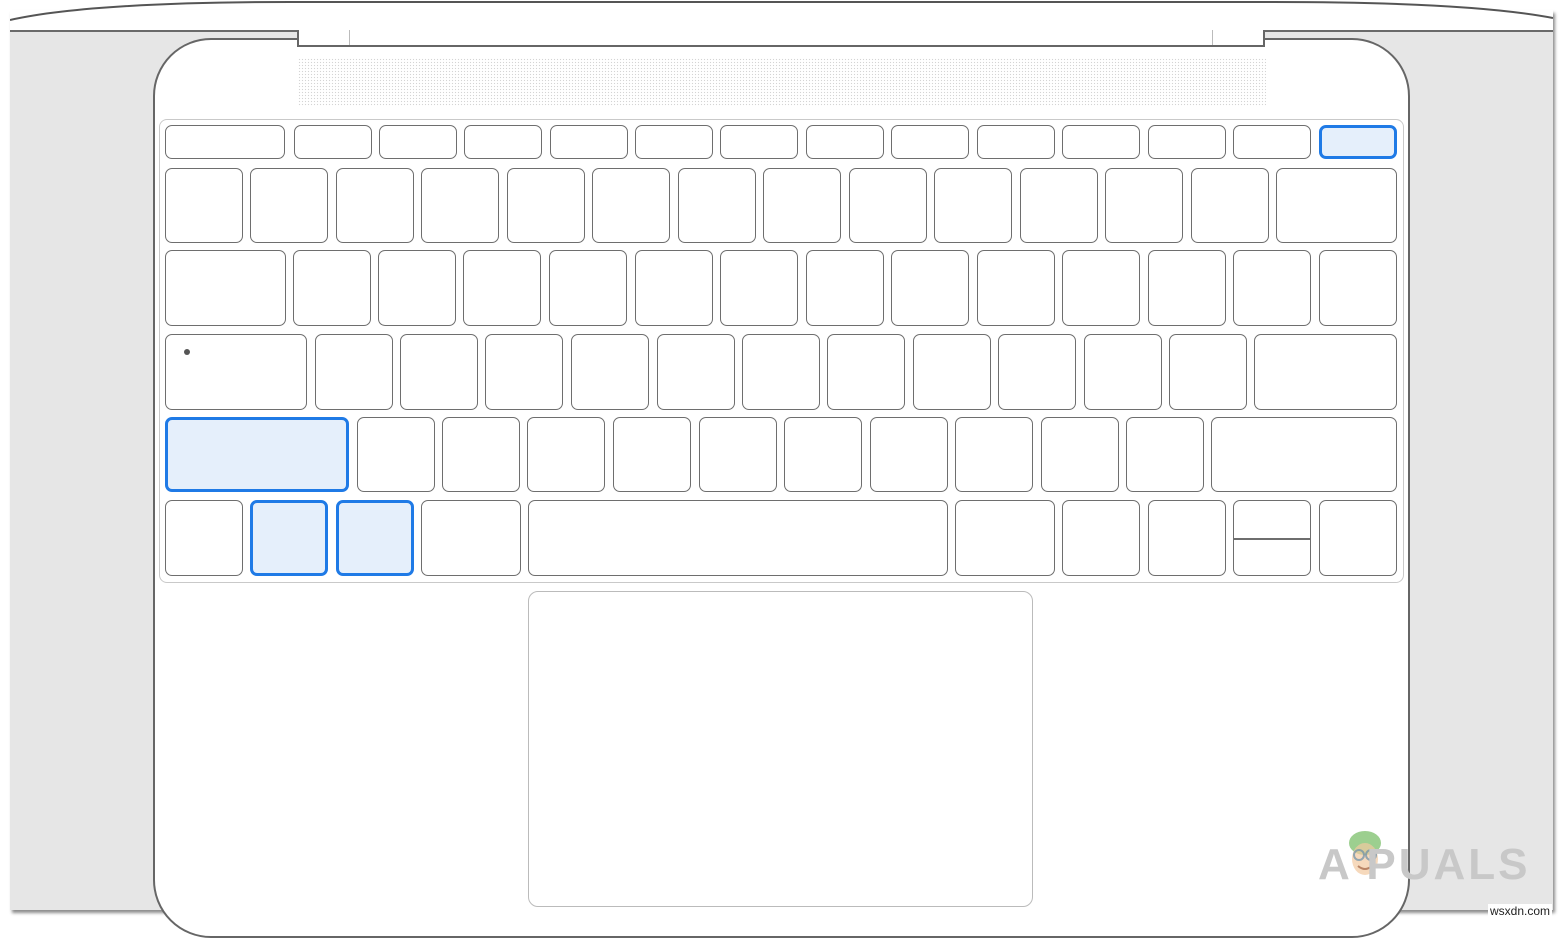 This screenshot has height=938, width=1562. Describe the element at coordinates (781, 10) in the screenshot. I see `lid-curve` at that location.